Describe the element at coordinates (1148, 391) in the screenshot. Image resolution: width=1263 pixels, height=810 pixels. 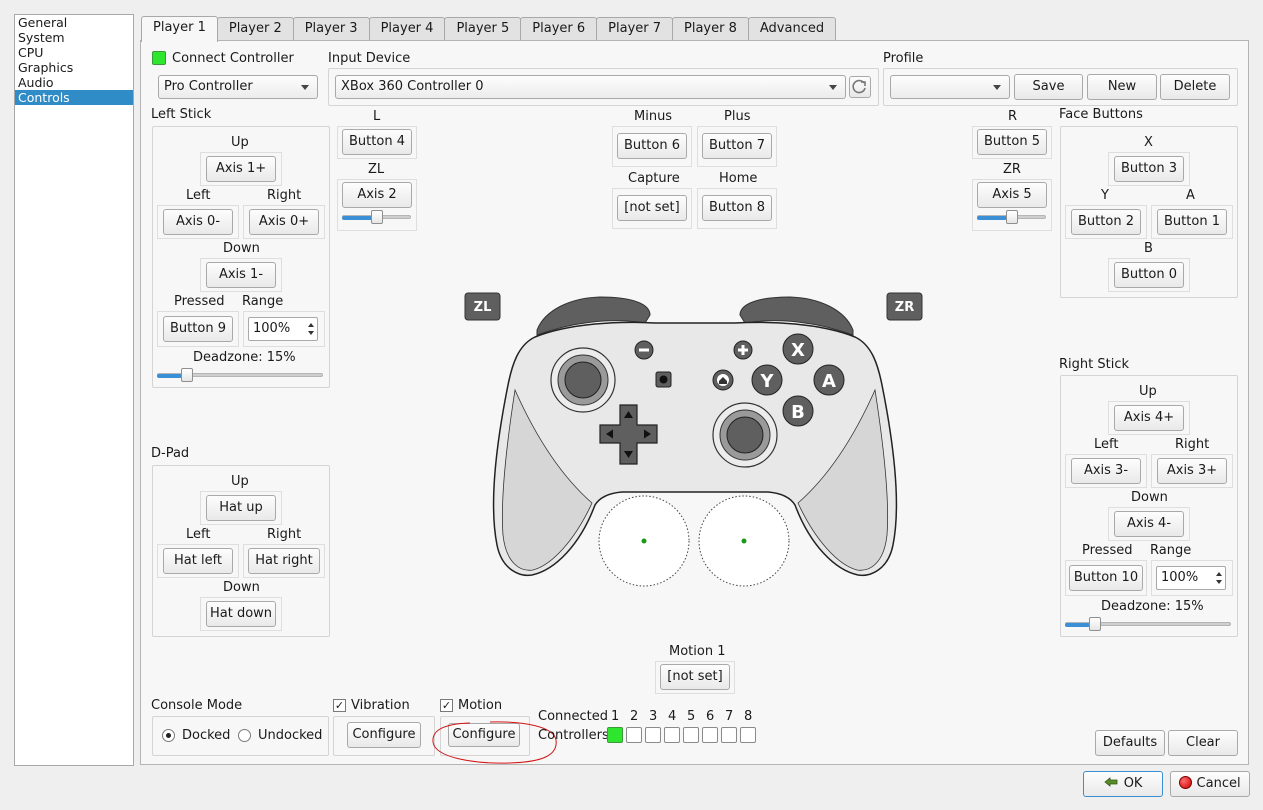
I see `right-stick-up-label: Up` at that location.